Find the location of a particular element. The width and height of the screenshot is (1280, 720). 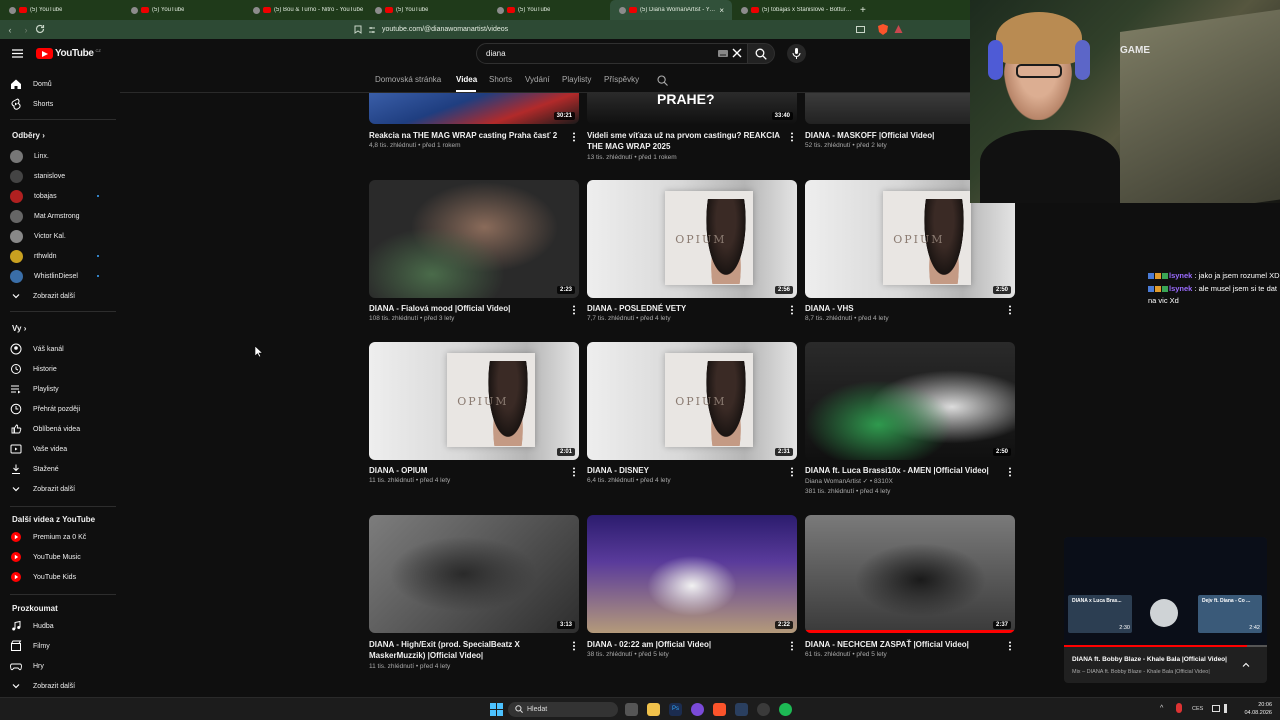

video-title: DIANA - OPIUM is located at coordinates (469, 470).